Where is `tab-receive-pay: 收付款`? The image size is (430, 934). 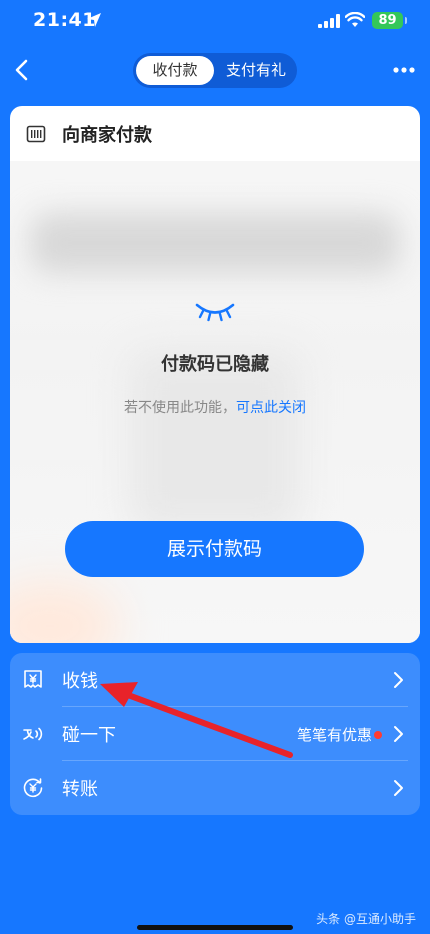 tab-receive-pay: 收付款 is located at coordinates (175, 70).